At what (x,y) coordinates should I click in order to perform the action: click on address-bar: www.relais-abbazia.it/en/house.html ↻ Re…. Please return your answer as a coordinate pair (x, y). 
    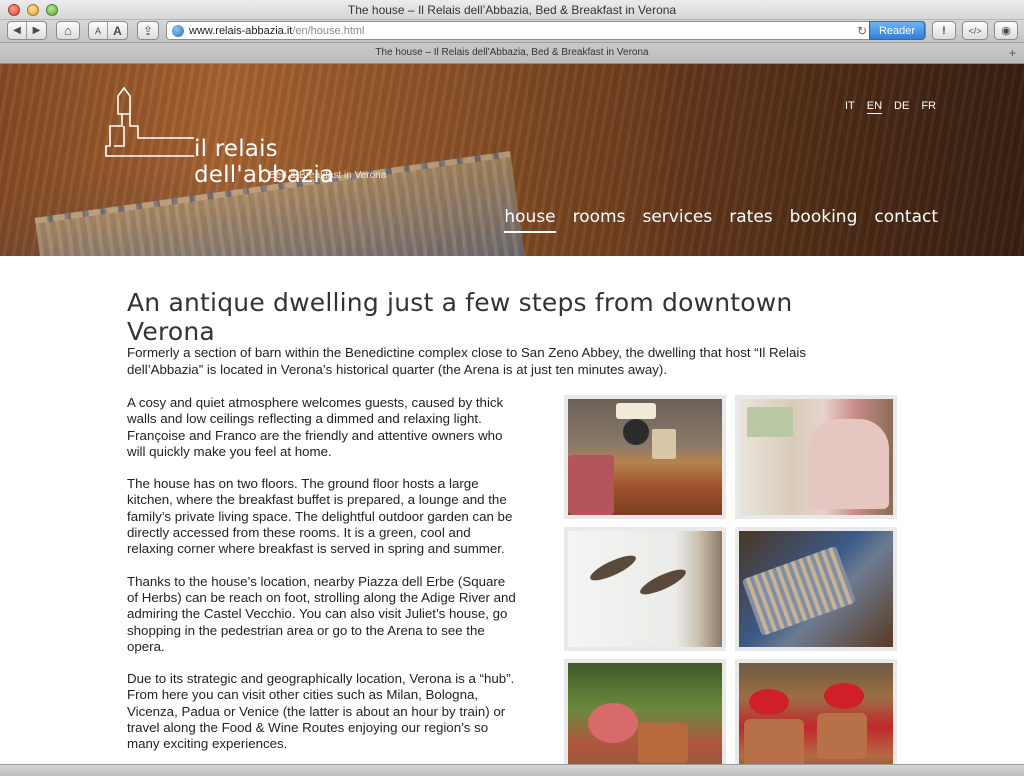
    Looking at the image, I should click on (546, 30).